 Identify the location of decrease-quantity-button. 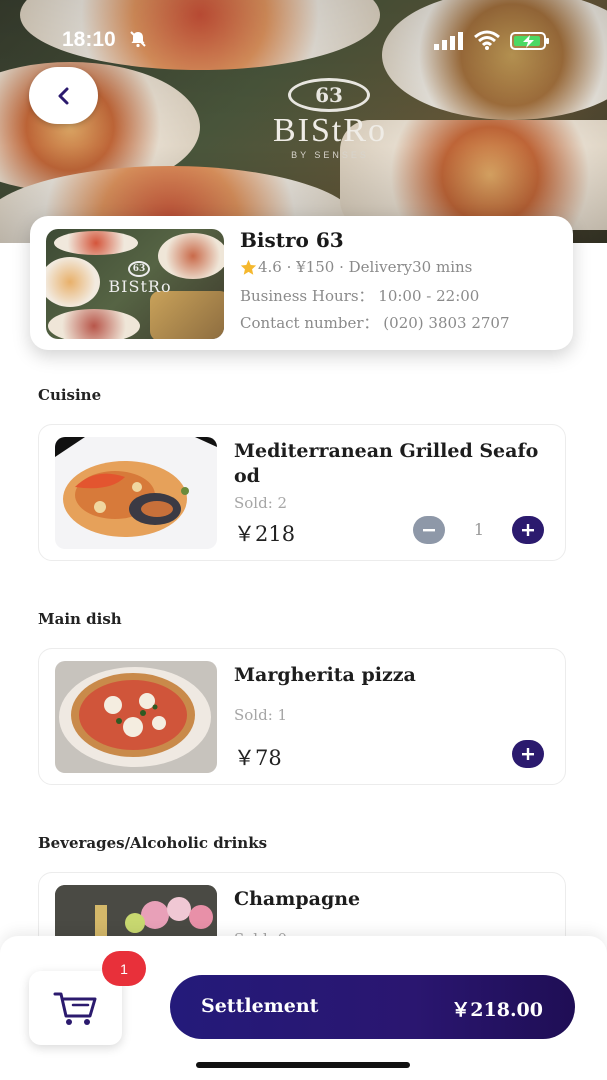
(429, 530).